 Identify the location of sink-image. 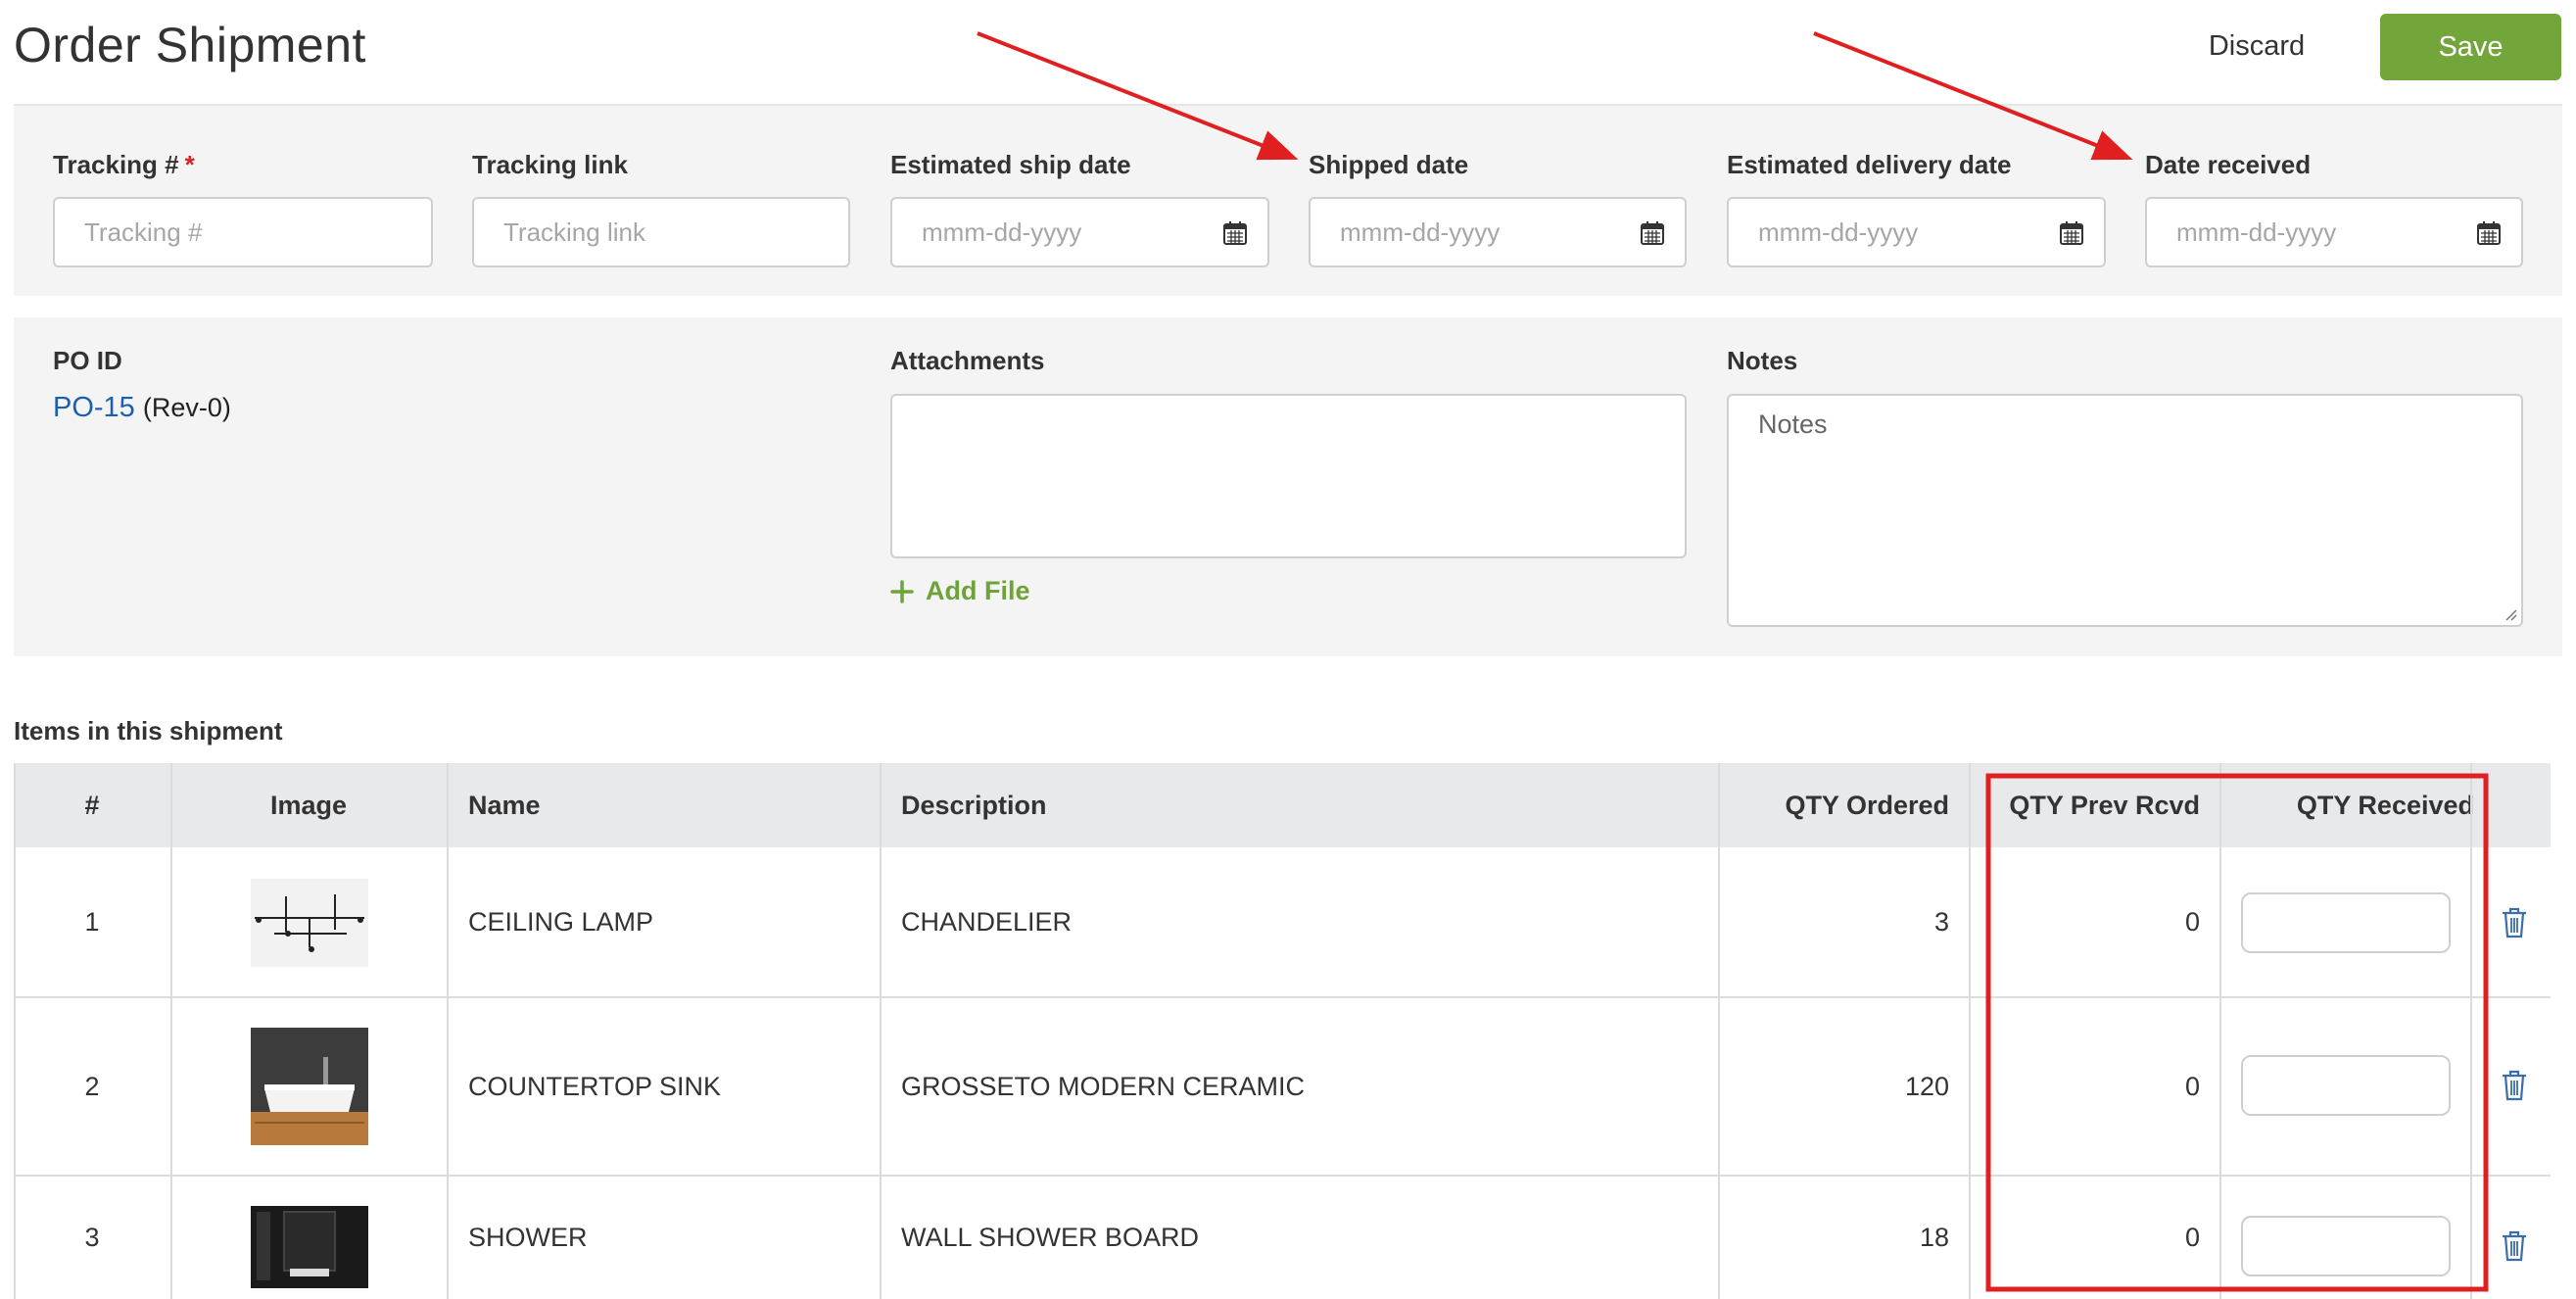
(309, 1086).